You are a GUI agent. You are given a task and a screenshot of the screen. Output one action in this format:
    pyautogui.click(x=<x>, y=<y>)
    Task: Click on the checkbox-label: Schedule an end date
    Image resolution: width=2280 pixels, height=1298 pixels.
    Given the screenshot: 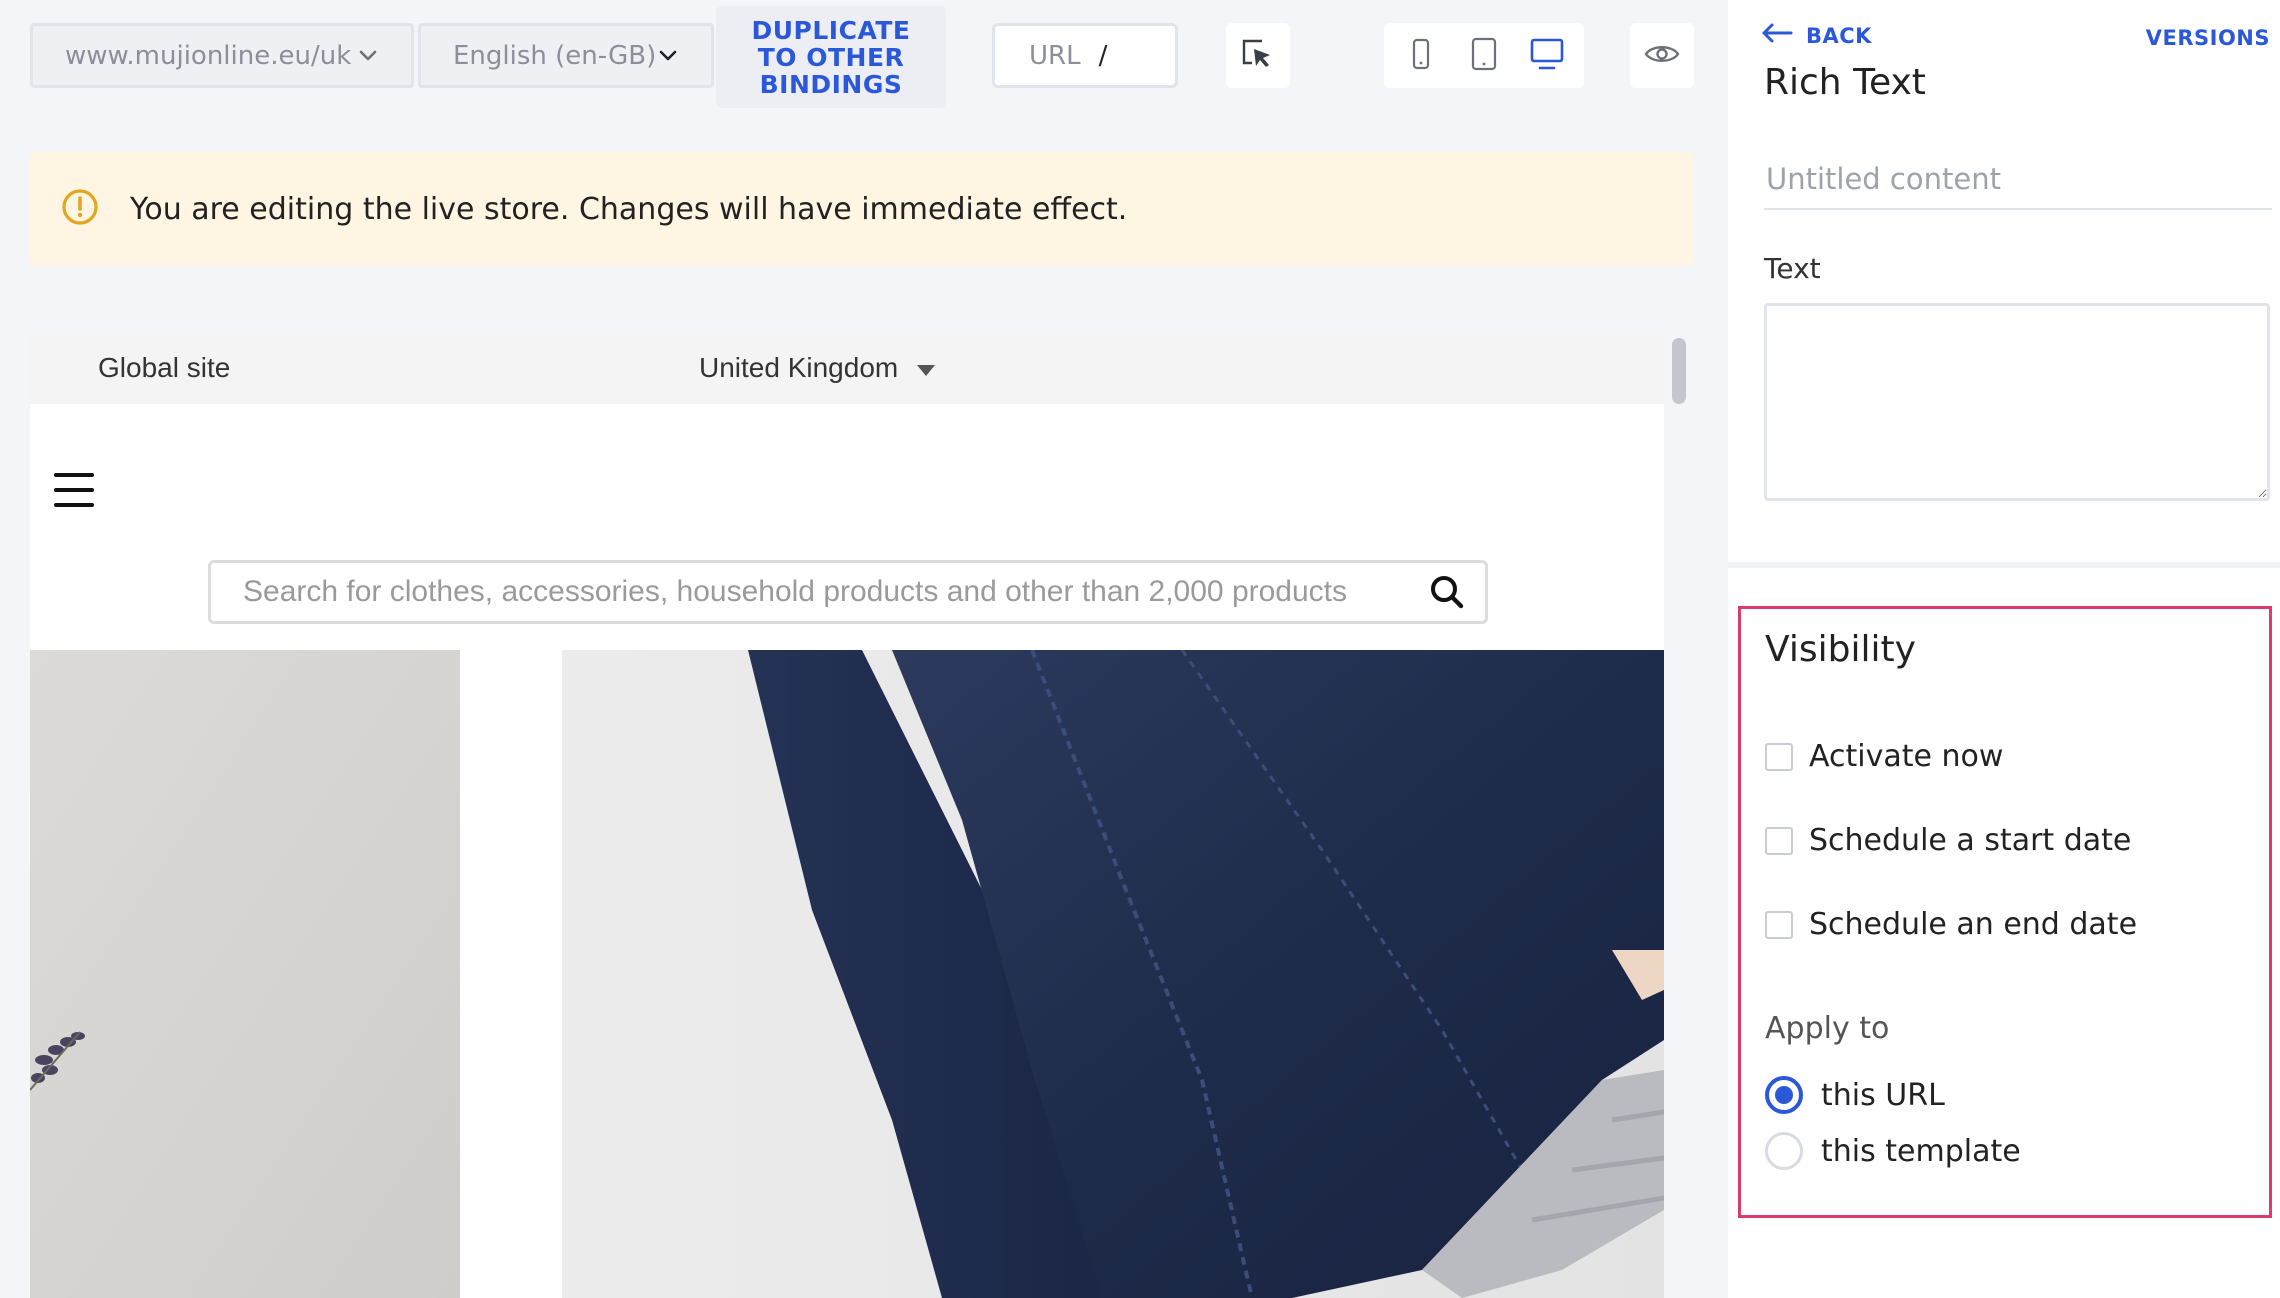 What is the action you would take?
    pyautogui.click(x=1973, y=924)
    